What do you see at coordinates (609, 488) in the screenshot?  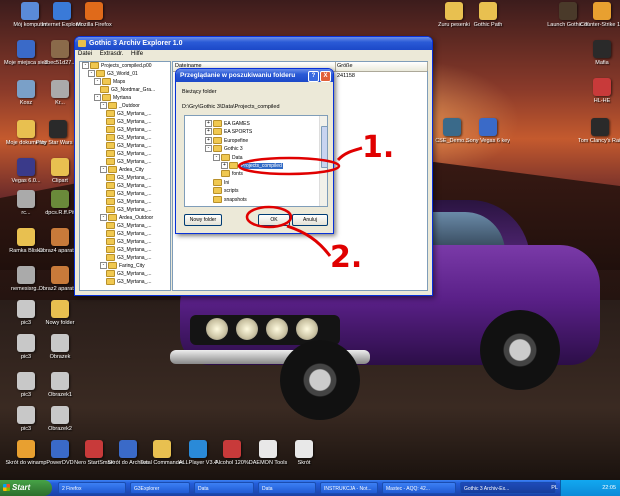 I see `clock: 22:05` at bounding box center [609, 488].